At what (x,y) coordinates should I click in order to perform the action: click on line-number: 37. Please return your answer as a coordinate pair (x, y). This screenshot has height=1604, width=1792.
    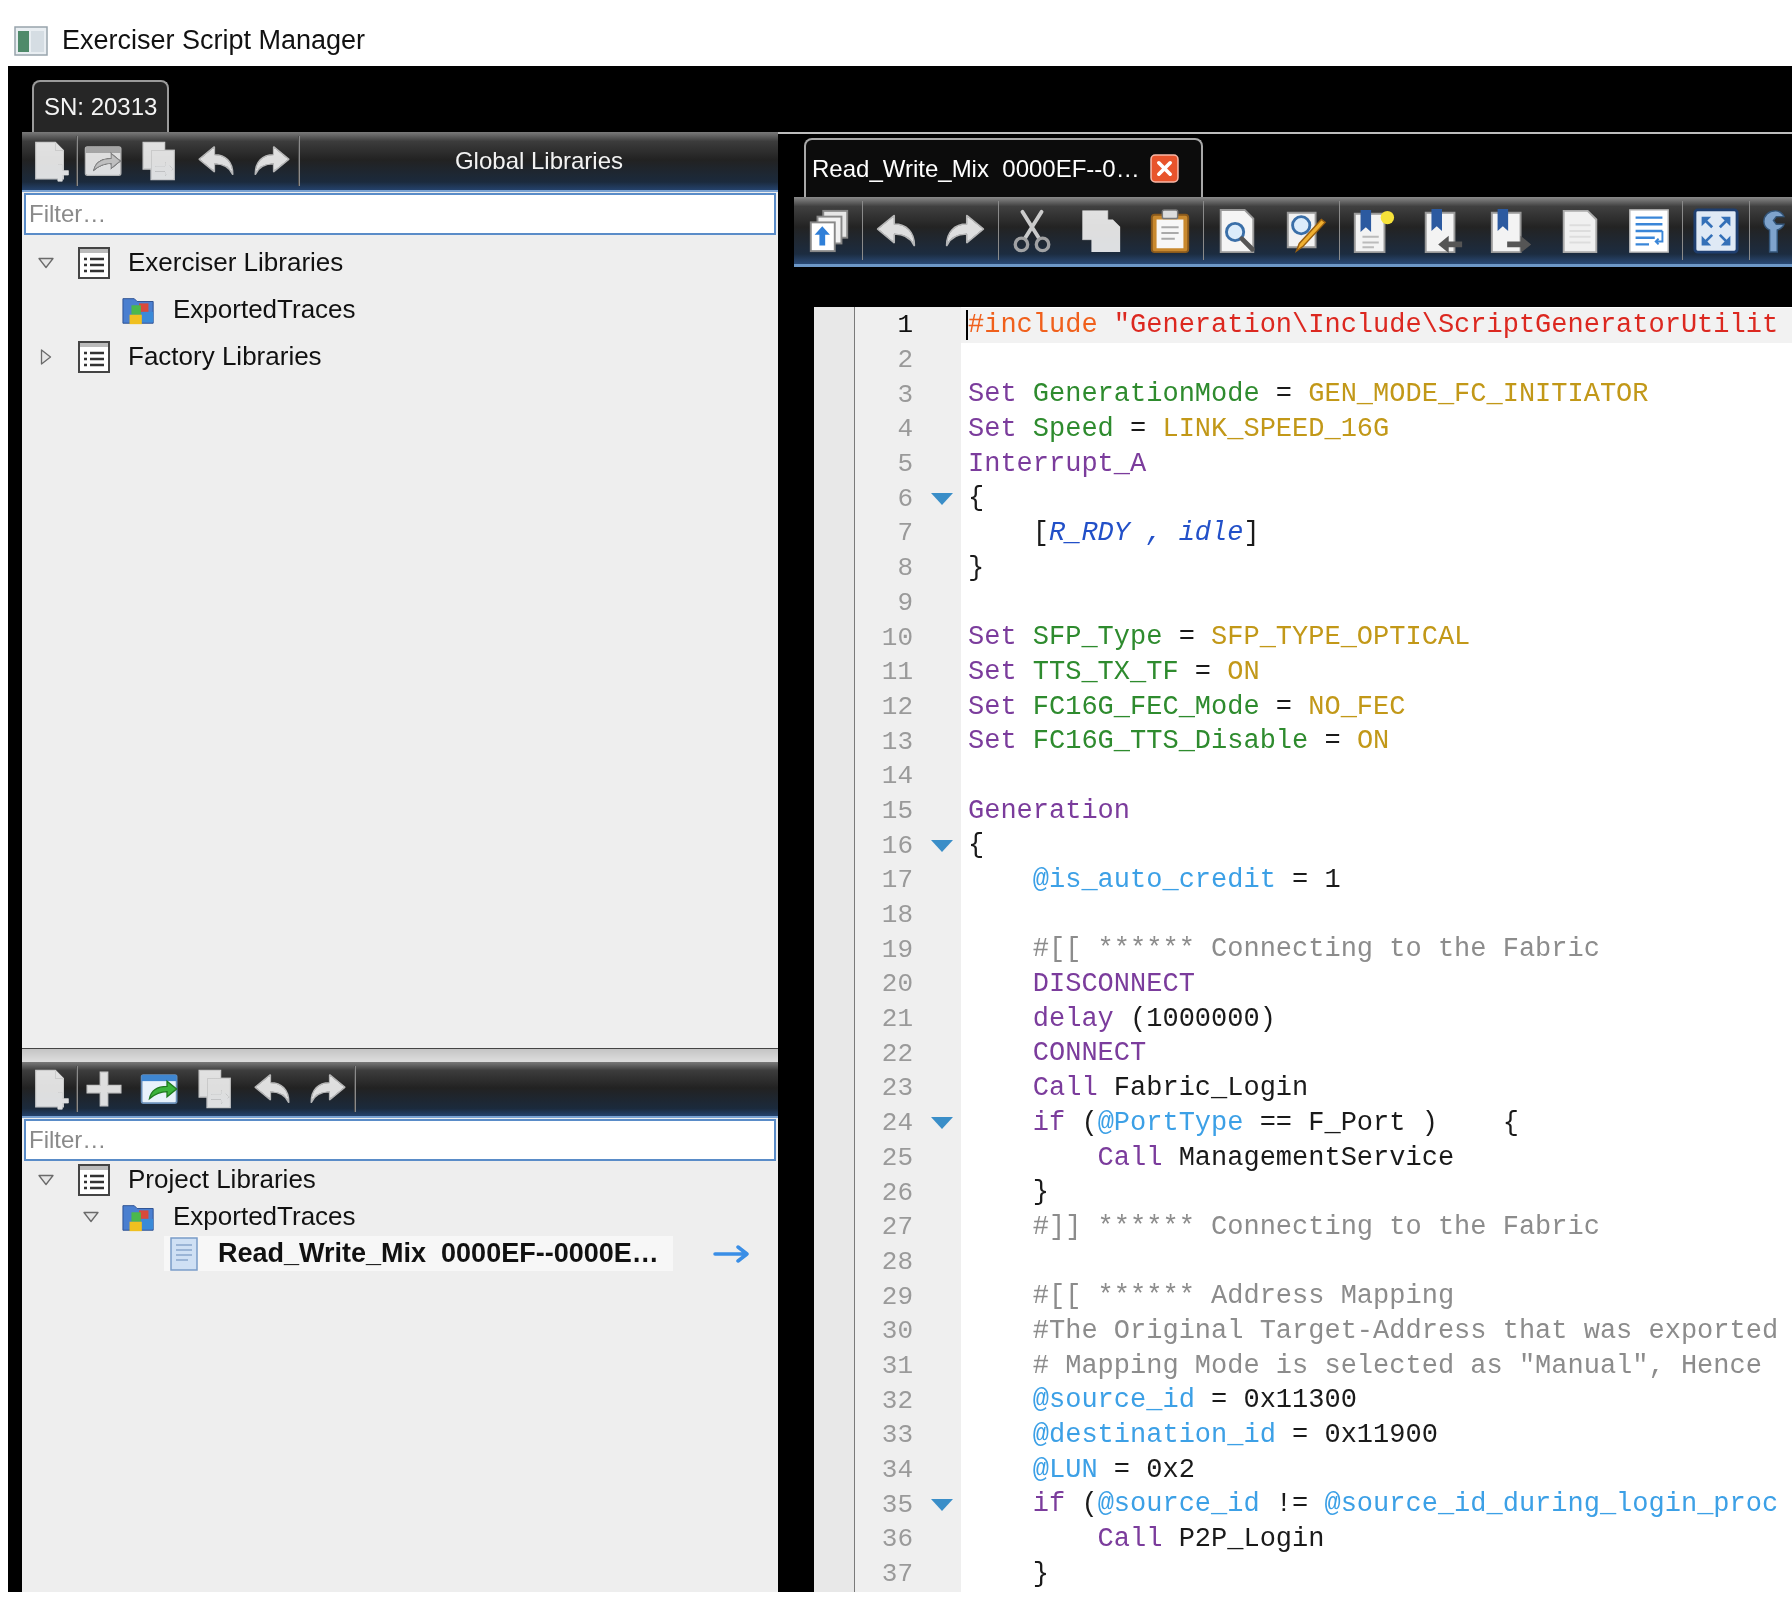
    Looking at the image, I should click on (896, 1574).